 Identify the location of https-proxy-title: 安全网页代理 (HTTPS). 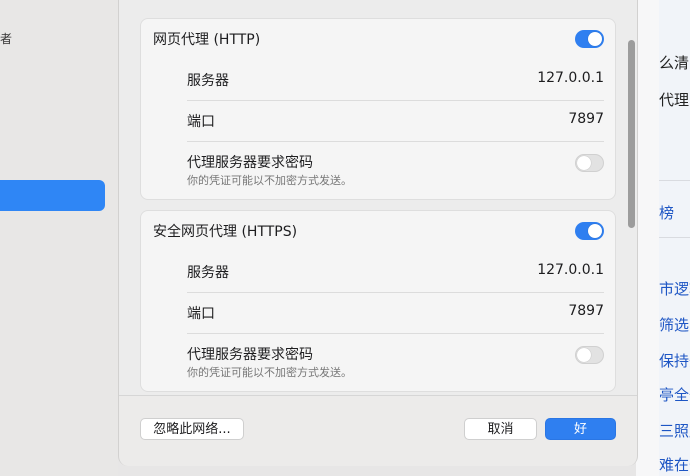
(225, 232).